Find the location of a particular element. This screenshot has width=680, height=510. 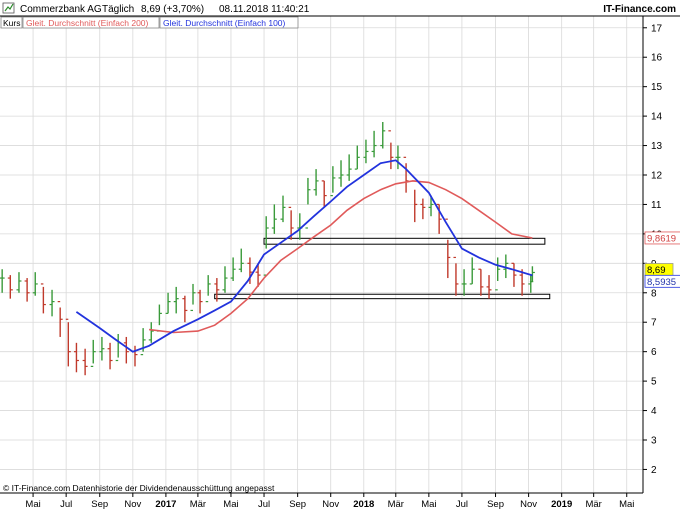

y-tick-label: 12 is located at coordinates (657, 176).